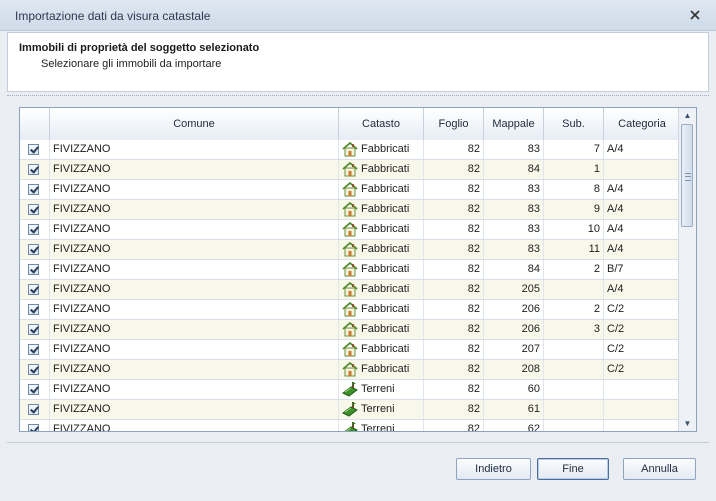  Describe the element at coordinates (574, 229) in the screenshot. I see `sub-cell: 10` at that location.